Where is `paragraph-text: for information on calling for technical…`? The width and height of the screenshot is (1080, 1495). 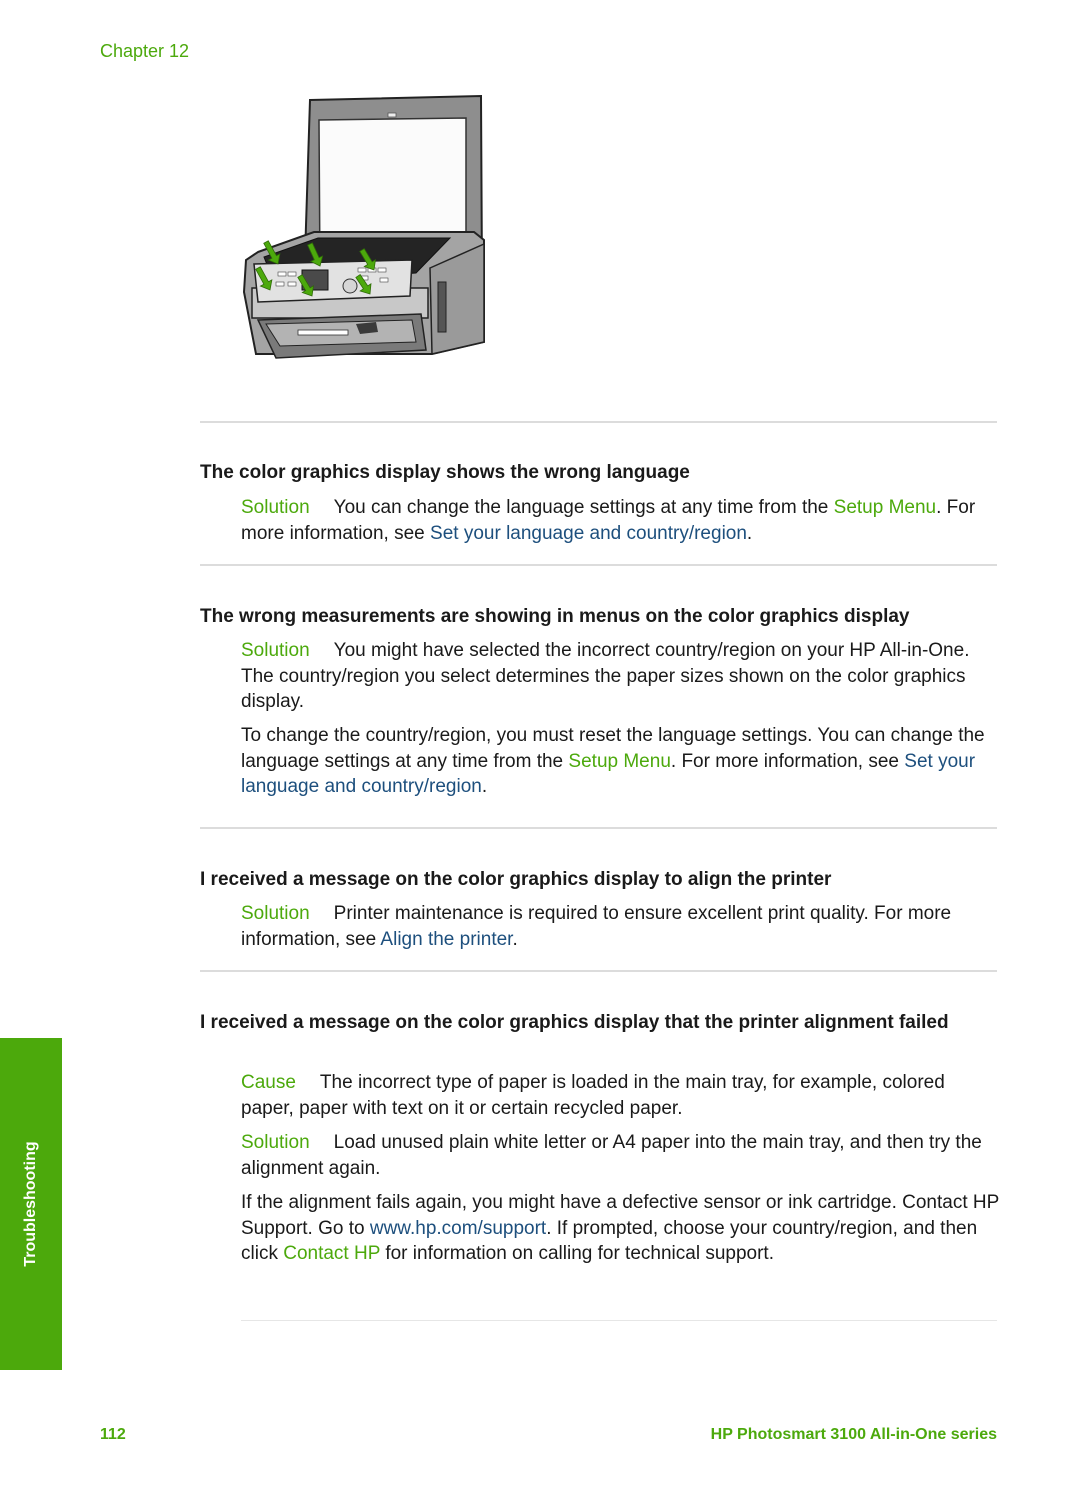
paragraph-text: for information on calling for technical… is located at coordinates (577, 1253).